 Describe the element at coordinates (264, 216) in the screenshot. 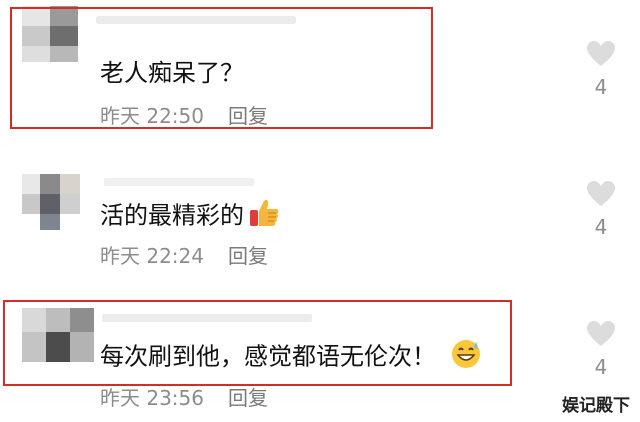

I see `thumbs-up-icon` at that location.